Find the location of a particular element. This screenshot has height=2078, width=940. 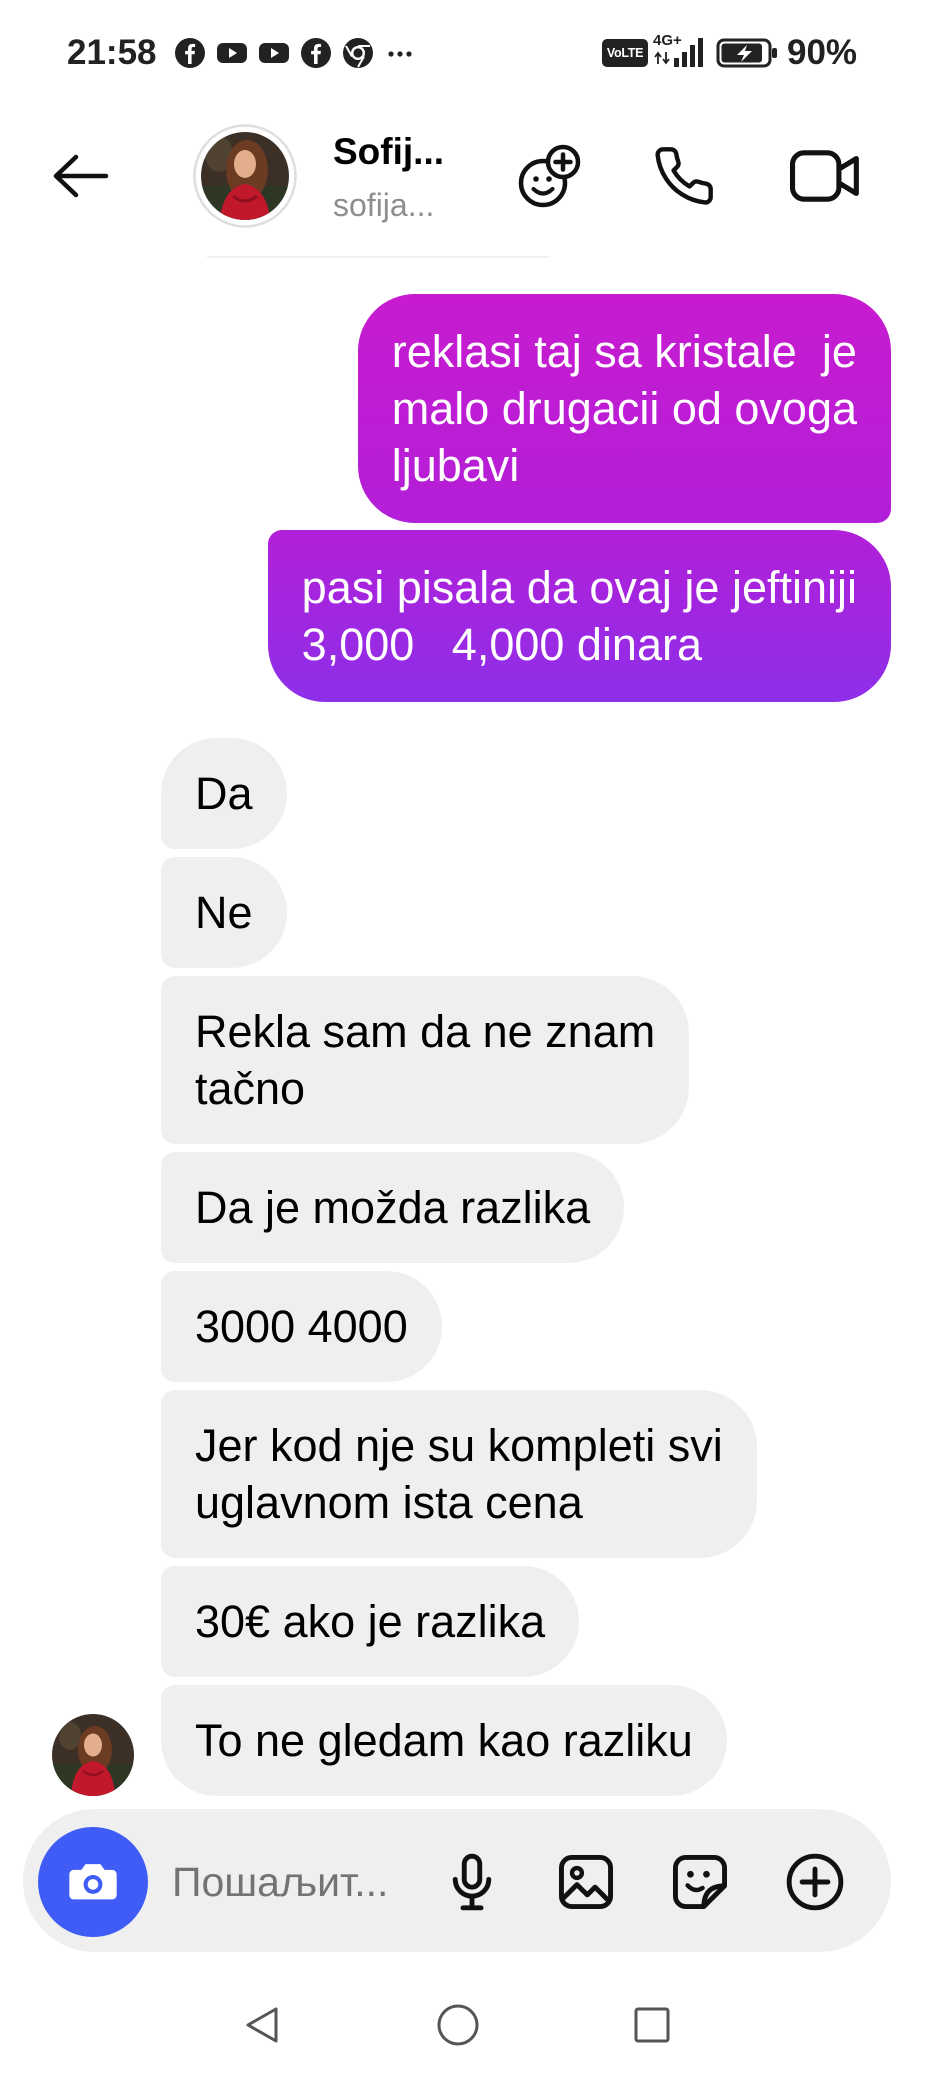

video-call-button is located at coordinates (825, 176).